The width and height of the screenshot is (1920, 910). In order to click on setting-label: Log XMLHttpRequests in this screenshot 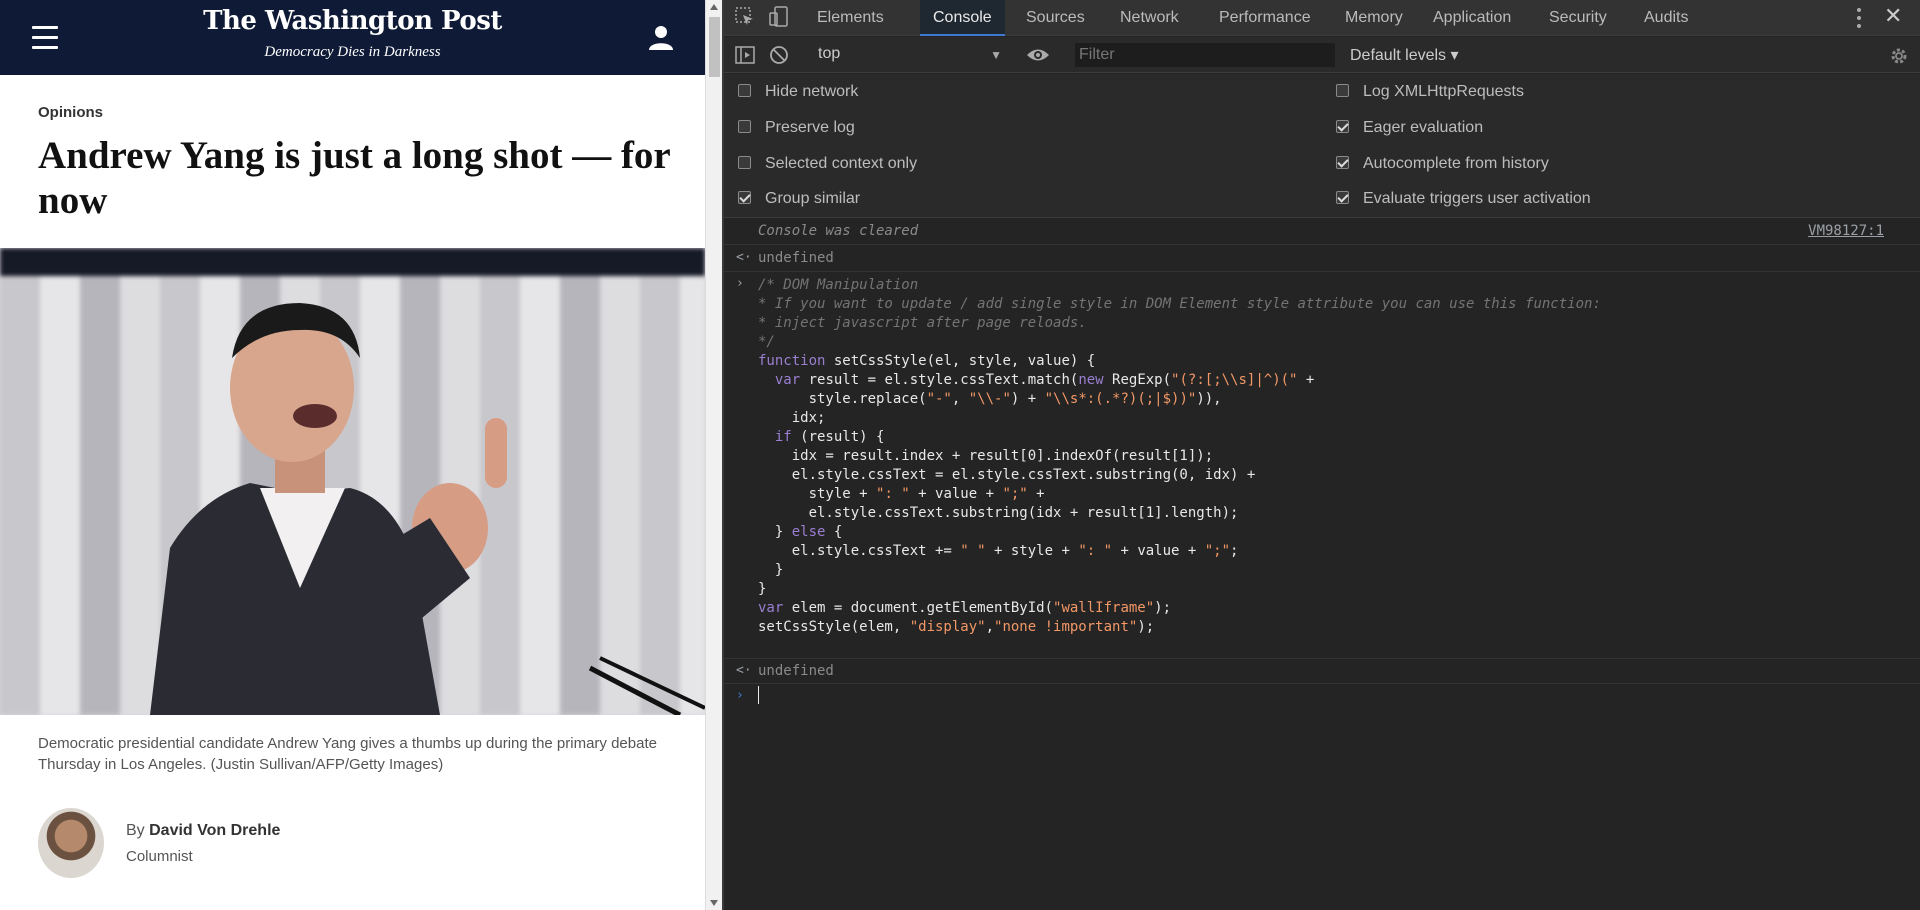, I will do `click(1443, 91)`.